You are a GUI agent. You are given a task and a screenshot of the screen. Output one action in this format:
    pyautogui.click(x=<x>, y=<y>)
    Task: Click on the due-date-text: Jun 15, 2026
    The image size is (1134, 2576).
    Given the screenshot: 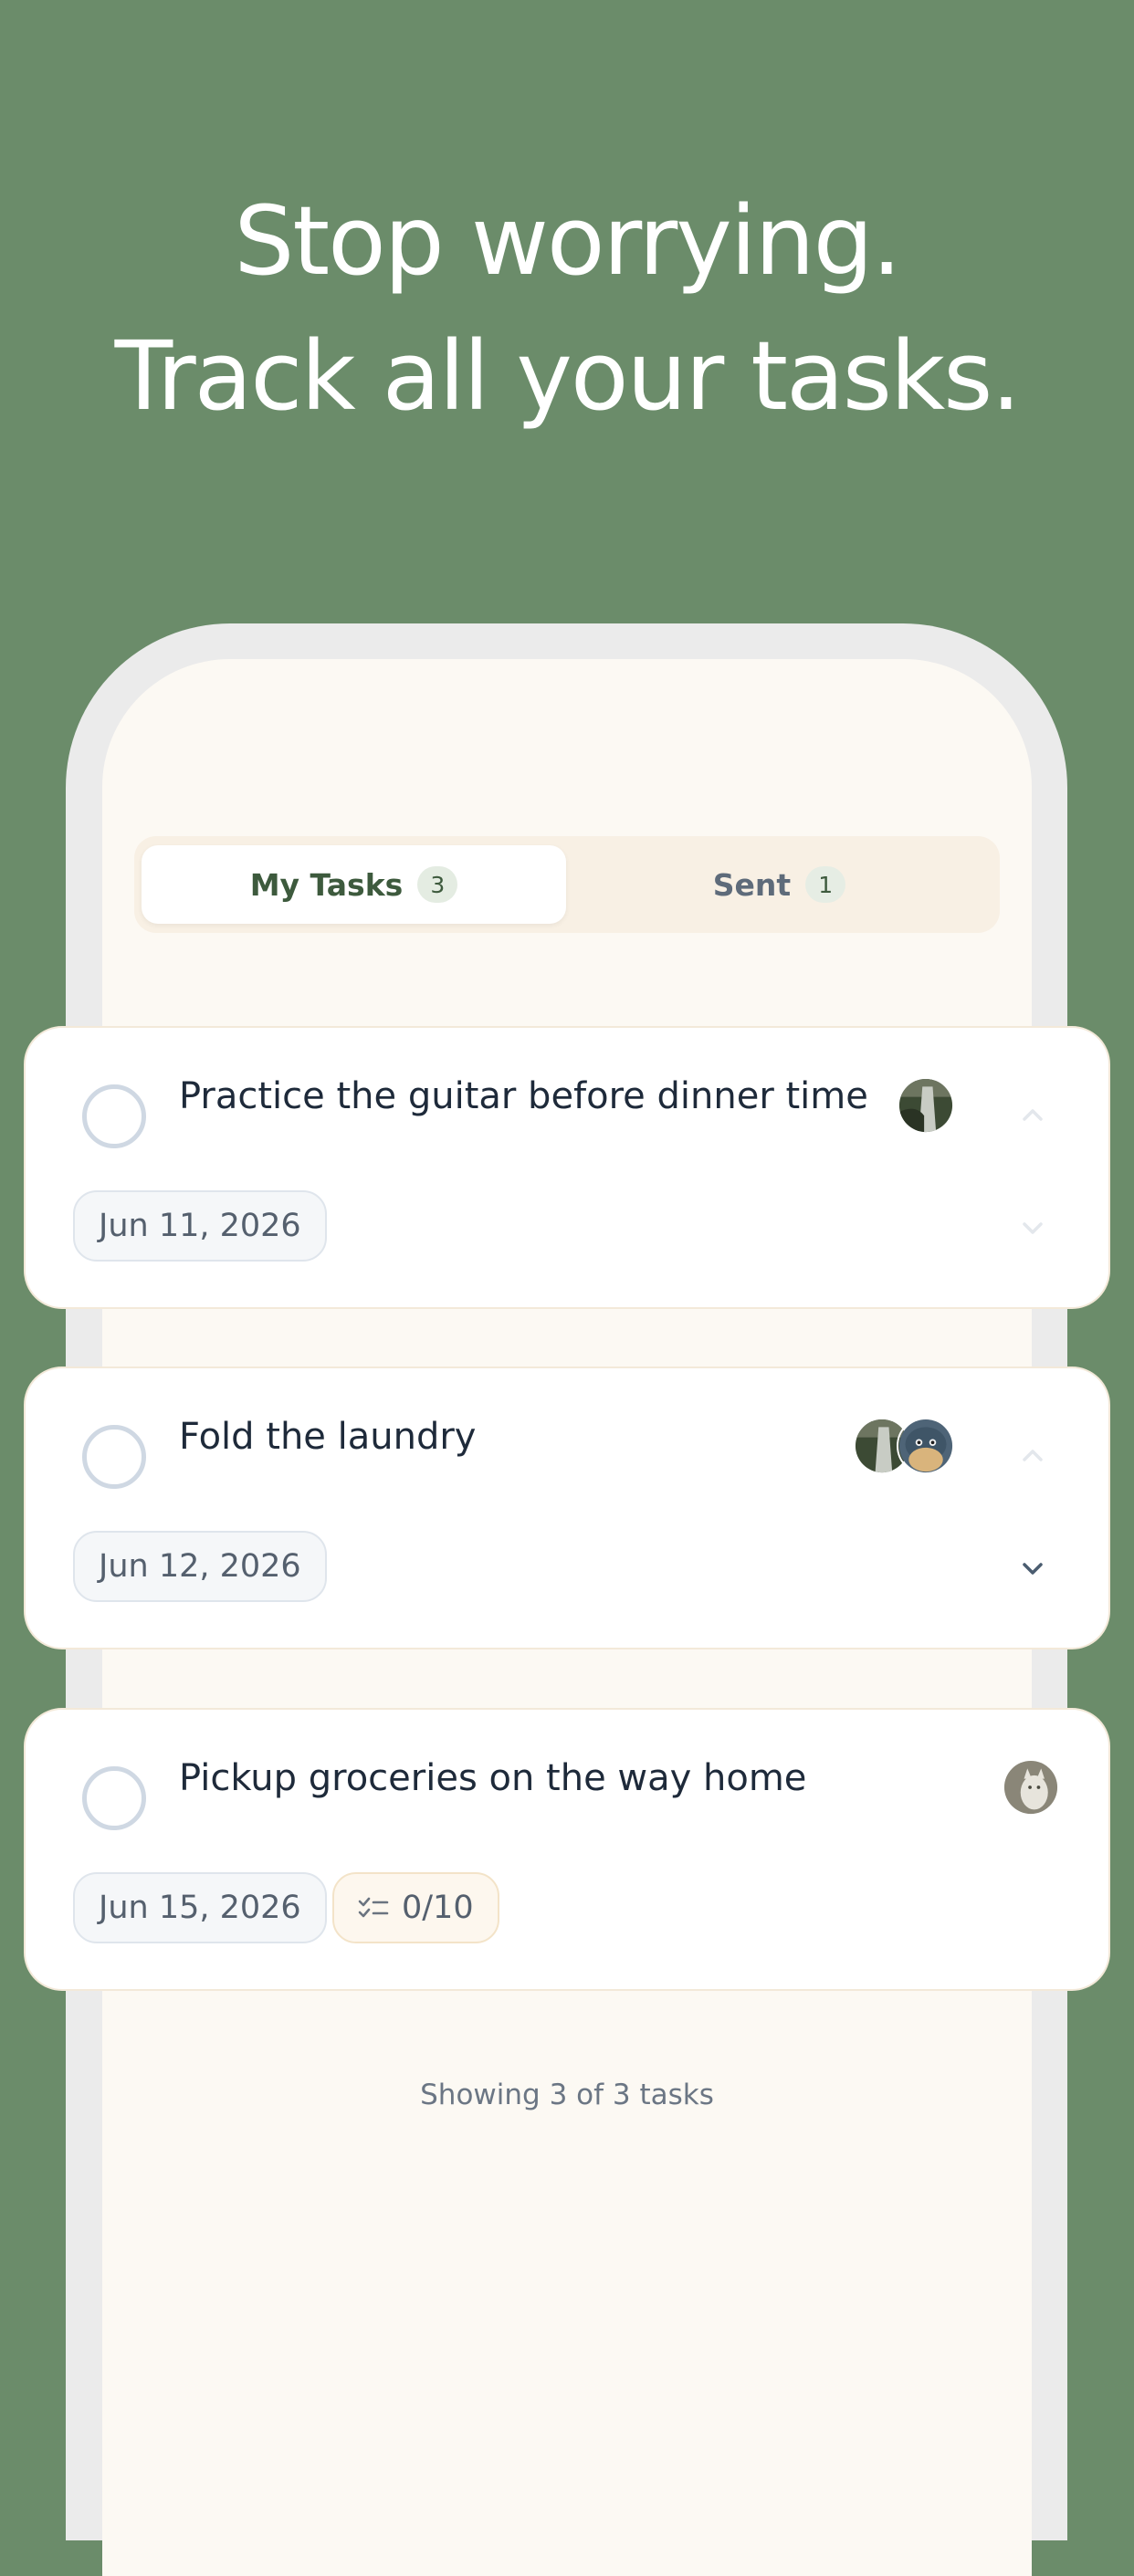 What is the action you would take?
    pyautogui.click(x=200, y=1908)
    